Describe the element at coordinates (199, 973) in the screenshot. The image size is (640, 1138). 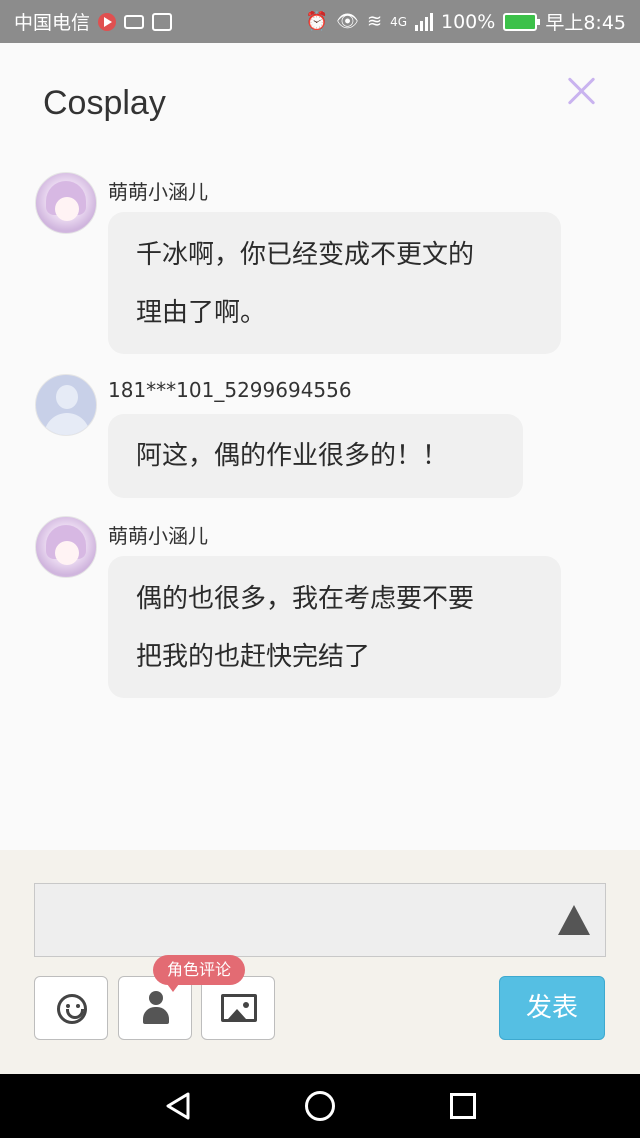
I see `role-comment-tooltip: 角色评论` at that location.